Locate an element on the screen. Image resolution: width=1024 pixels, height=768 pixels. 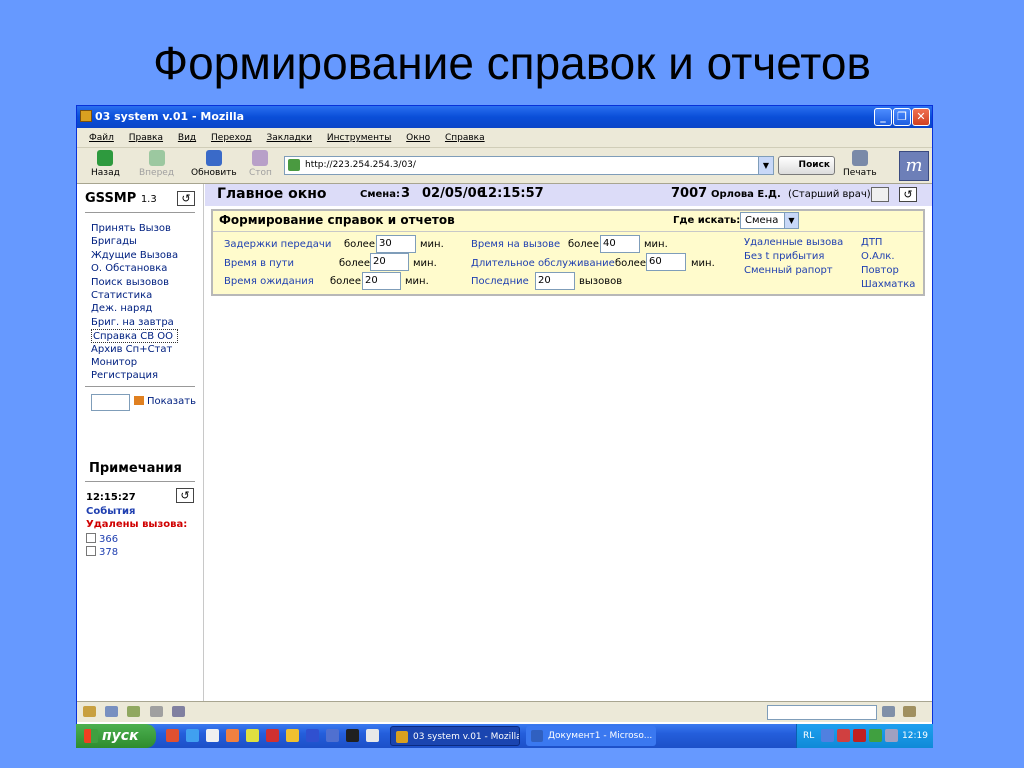
long-service-input: 60 is located at coordinates (666, 262).